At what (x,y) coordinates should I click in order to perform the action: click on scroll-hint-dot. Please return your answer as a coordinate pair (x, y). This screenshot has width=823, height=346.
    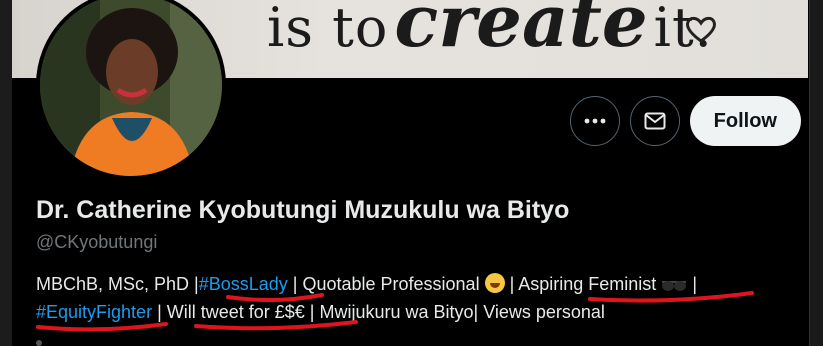
    Looking at the image, I should click on (39, 343).